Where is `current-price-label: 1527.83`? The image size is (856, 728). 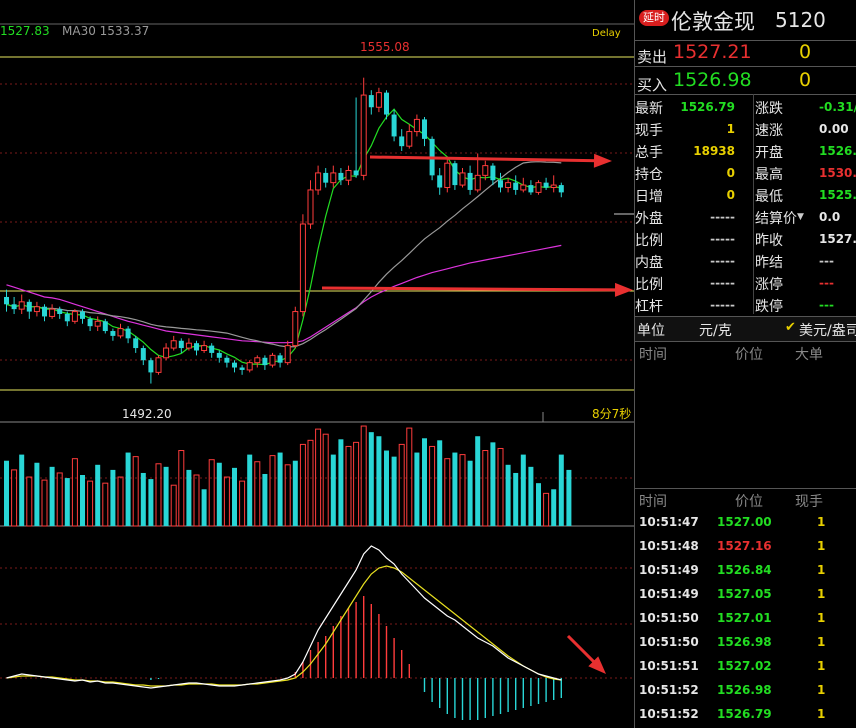 current-price-label: 1527.83 is located at coordinates (25, 31).